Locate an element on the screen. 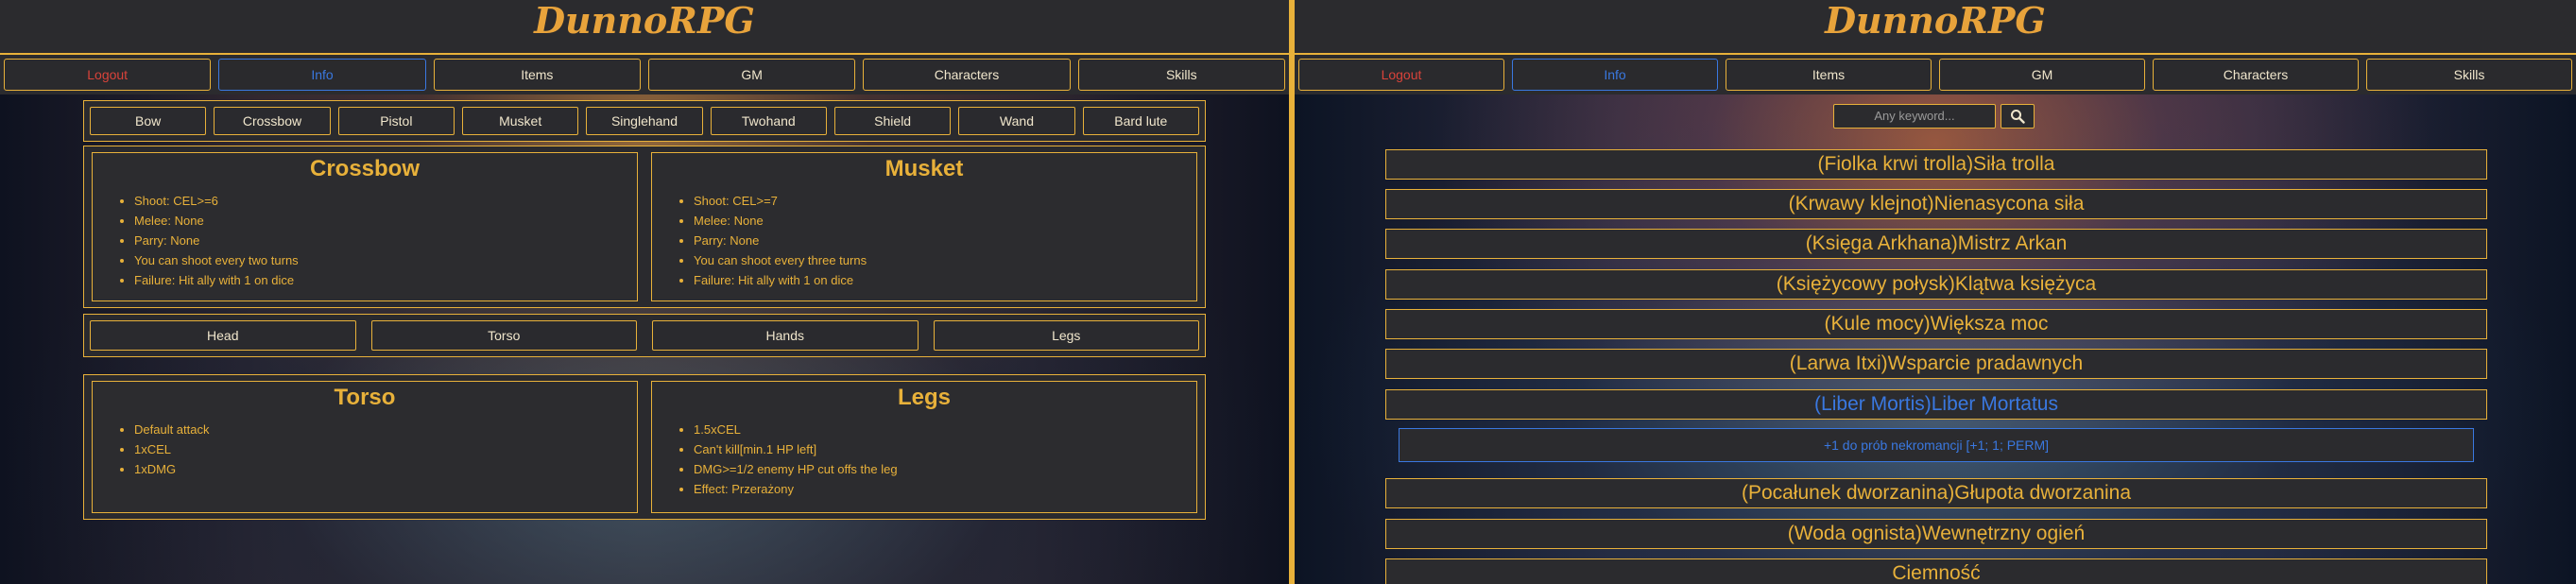  list-item: 1.5xCEL is located at coordinates (945, 429).